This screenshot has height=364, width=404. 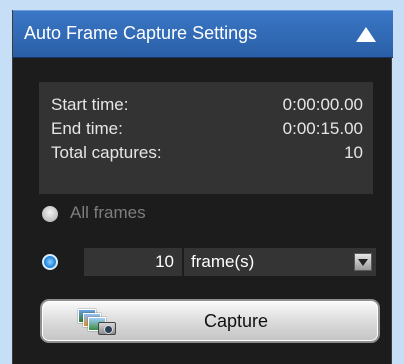 What do you see at coordinates (280, 262) in the screenshot?
I see `frames-unit-select: frame(s)` at bounding box center [280, 262].